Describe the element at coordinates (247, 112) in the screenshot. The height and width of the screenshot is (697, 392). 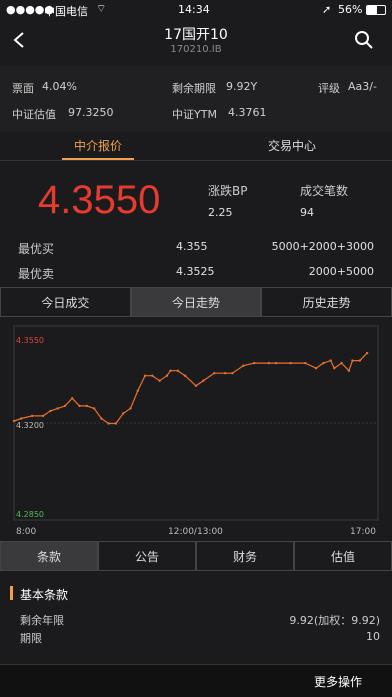
I see `cs-ytm-value: 4.3761` at that location.